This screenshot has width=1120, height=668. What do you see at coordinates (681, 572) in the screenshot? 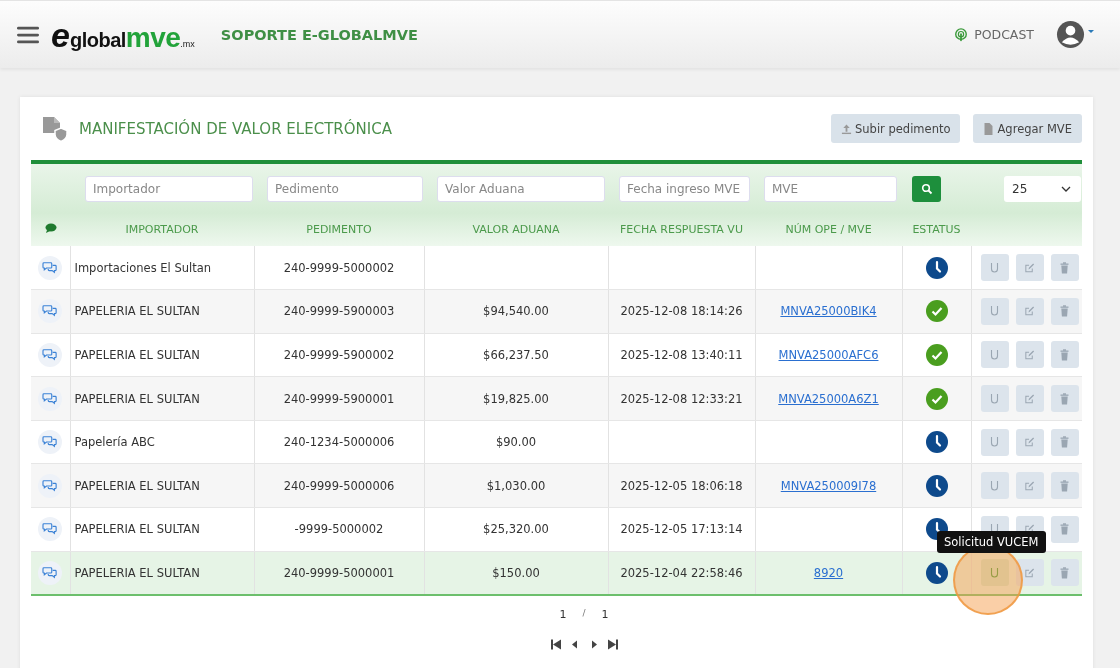
I see `table-cell: 2025-12-04 22:58:46` at bounding box center [681, 572].